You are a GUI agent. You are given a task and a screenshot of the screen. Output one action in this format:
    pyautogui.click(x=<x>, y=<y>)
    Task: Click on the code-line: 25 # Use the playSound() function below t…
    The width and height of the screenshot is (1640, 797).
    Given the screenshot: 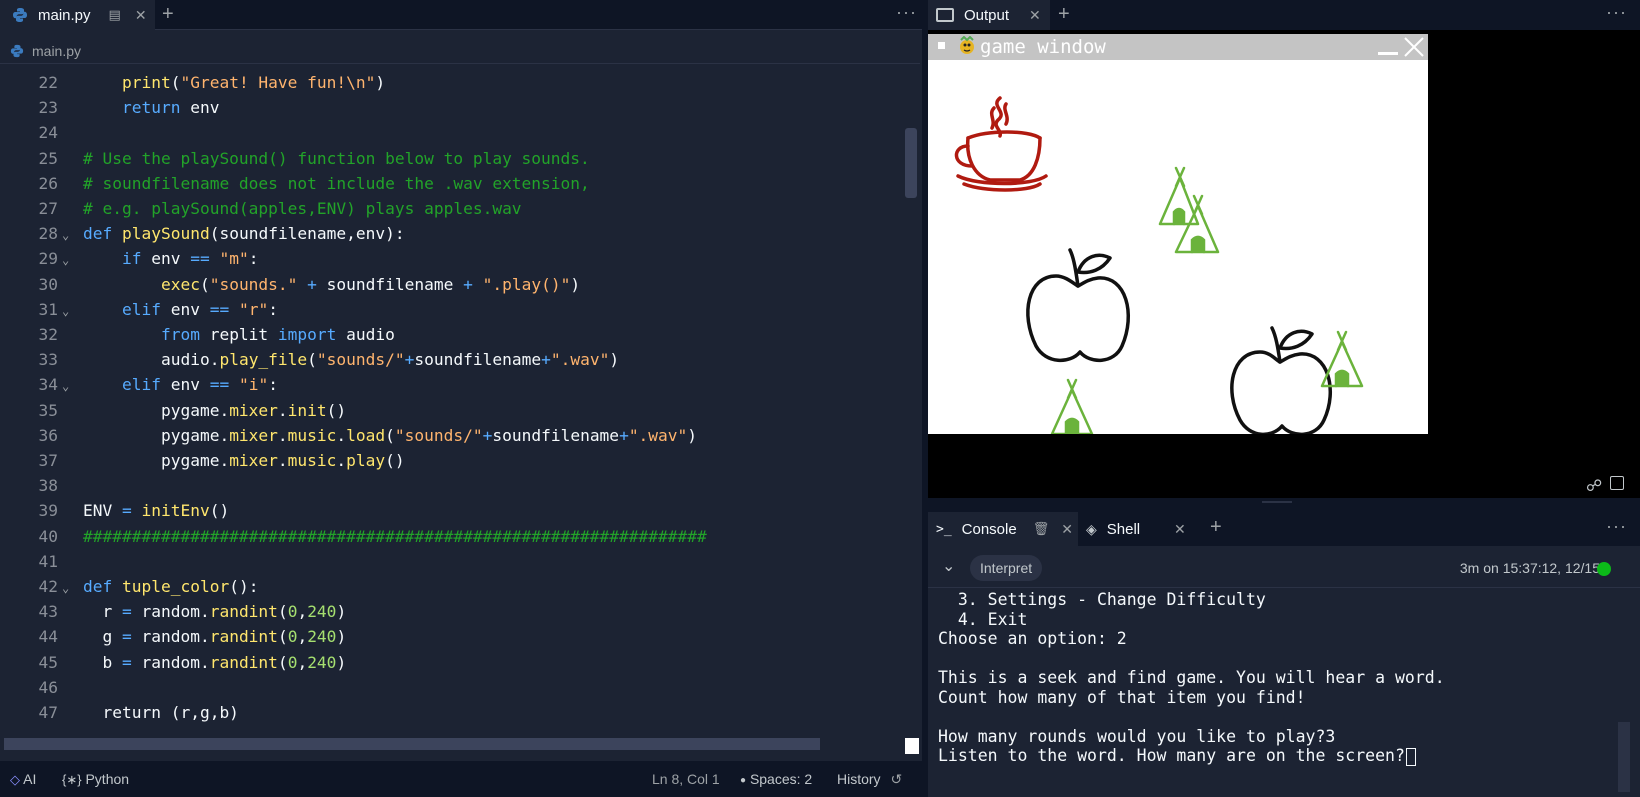 What is the action you would take?
    pyautogui.click(x=452, y=159)
    